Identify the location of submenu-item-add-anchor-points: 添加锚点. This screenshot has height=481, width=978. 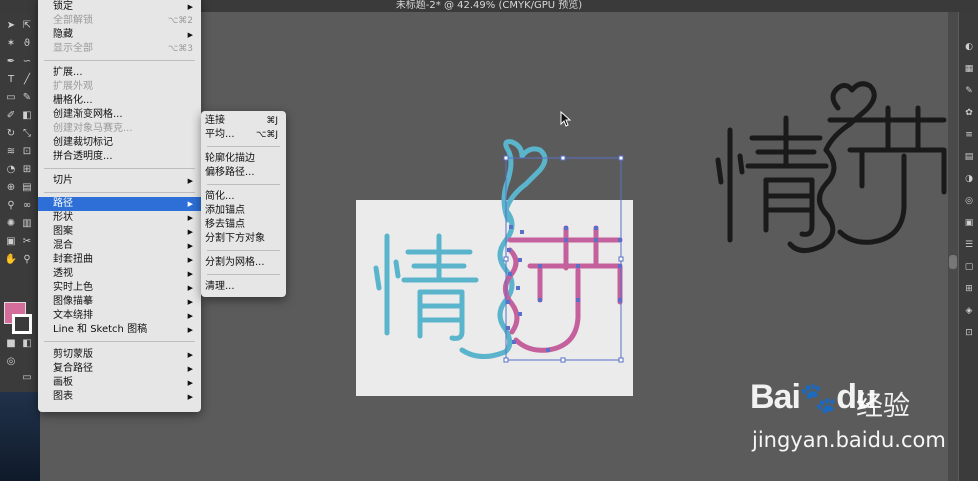
(243, 211).